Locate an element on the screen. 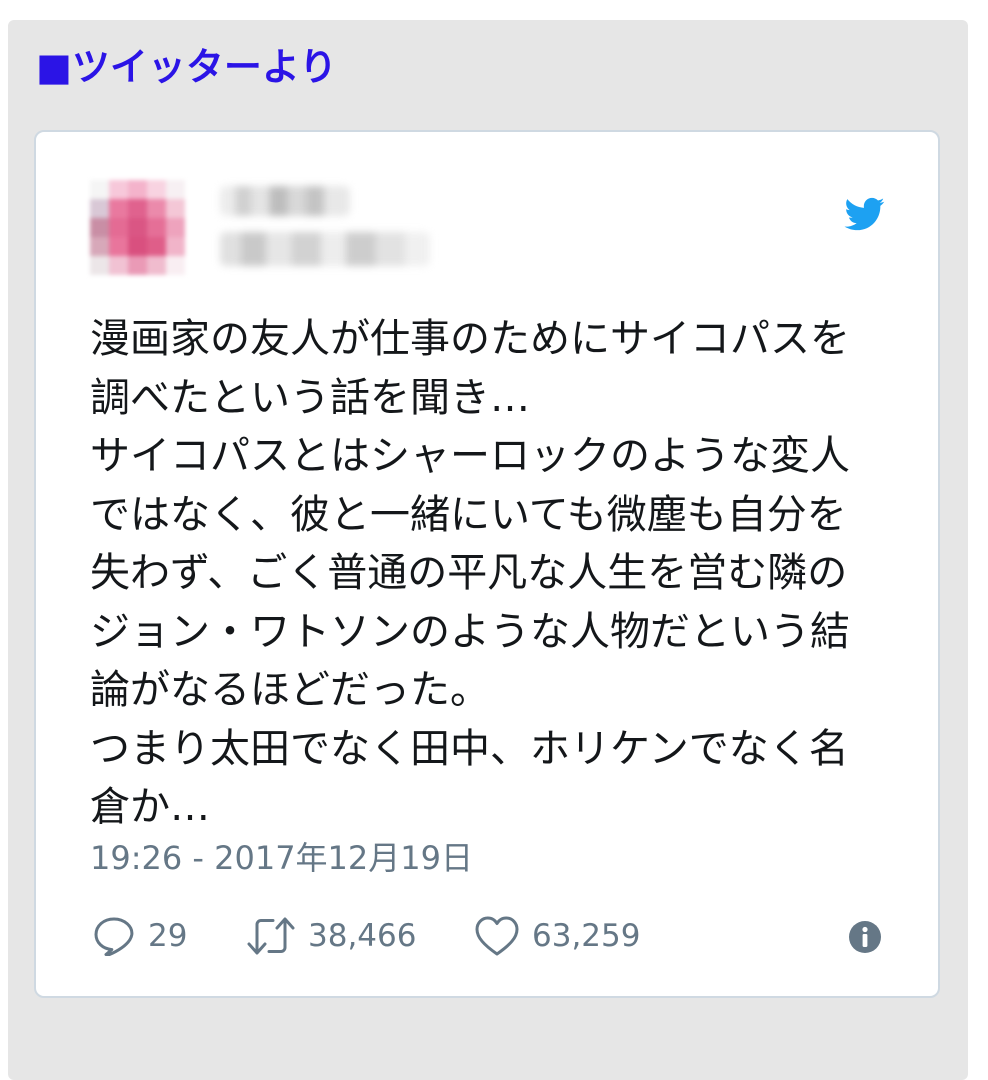 The image size is (988, 1080). tweet-timestamp: 19:26 - 2017年12月19日 is located at coordinates (281, 858).